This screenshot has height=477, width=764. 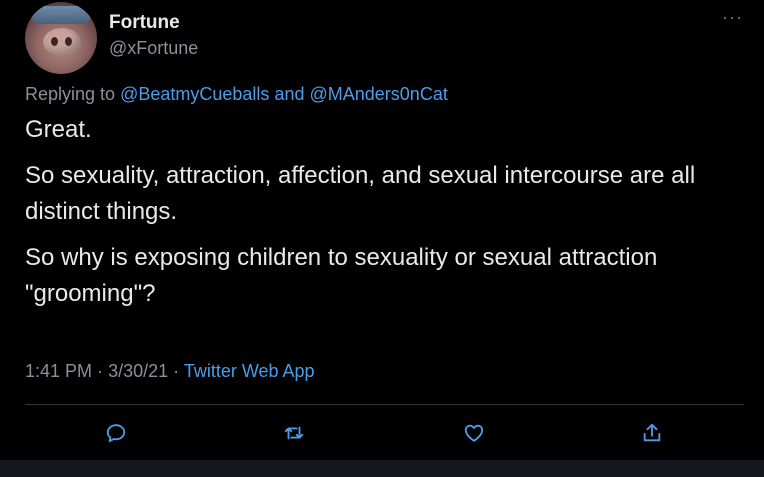 I want to click on reply-mention-joiner: and, so click(x=289, y=94).